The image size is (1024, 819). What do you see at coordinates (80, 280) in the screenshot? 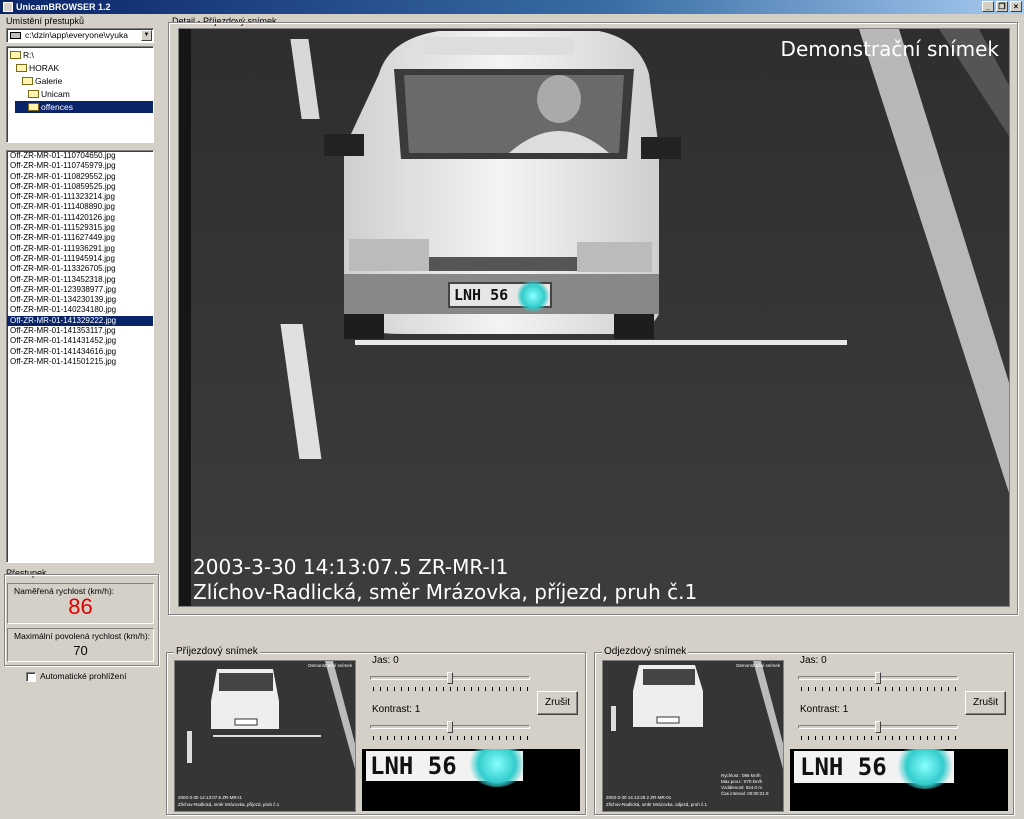
I see `file-list-item: Off-ZR-MR-01-113452318.jpg` at bounding box center [80, 280].